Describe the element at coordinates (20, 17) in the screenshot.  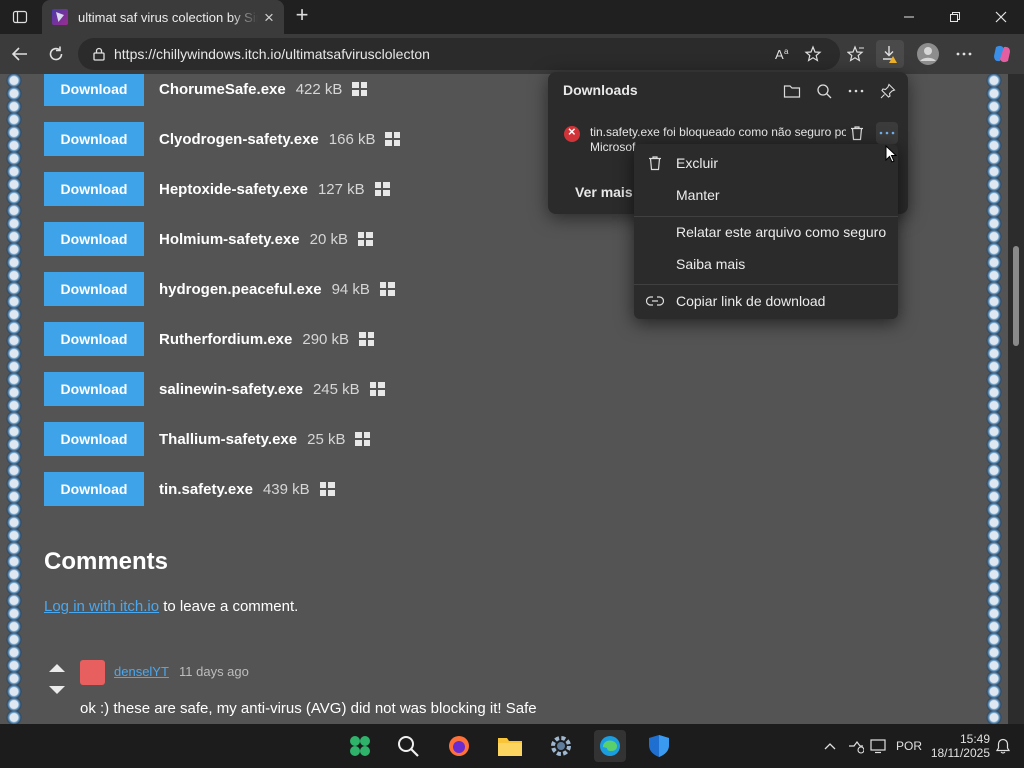
I see `tab-actions-icon` at that location.